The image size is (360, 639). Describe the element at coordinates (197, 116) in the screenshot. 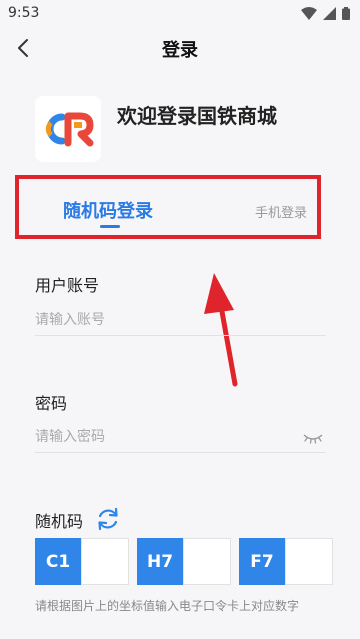

I see `welcome-title: 欢迎登录国铁商城` at that location.